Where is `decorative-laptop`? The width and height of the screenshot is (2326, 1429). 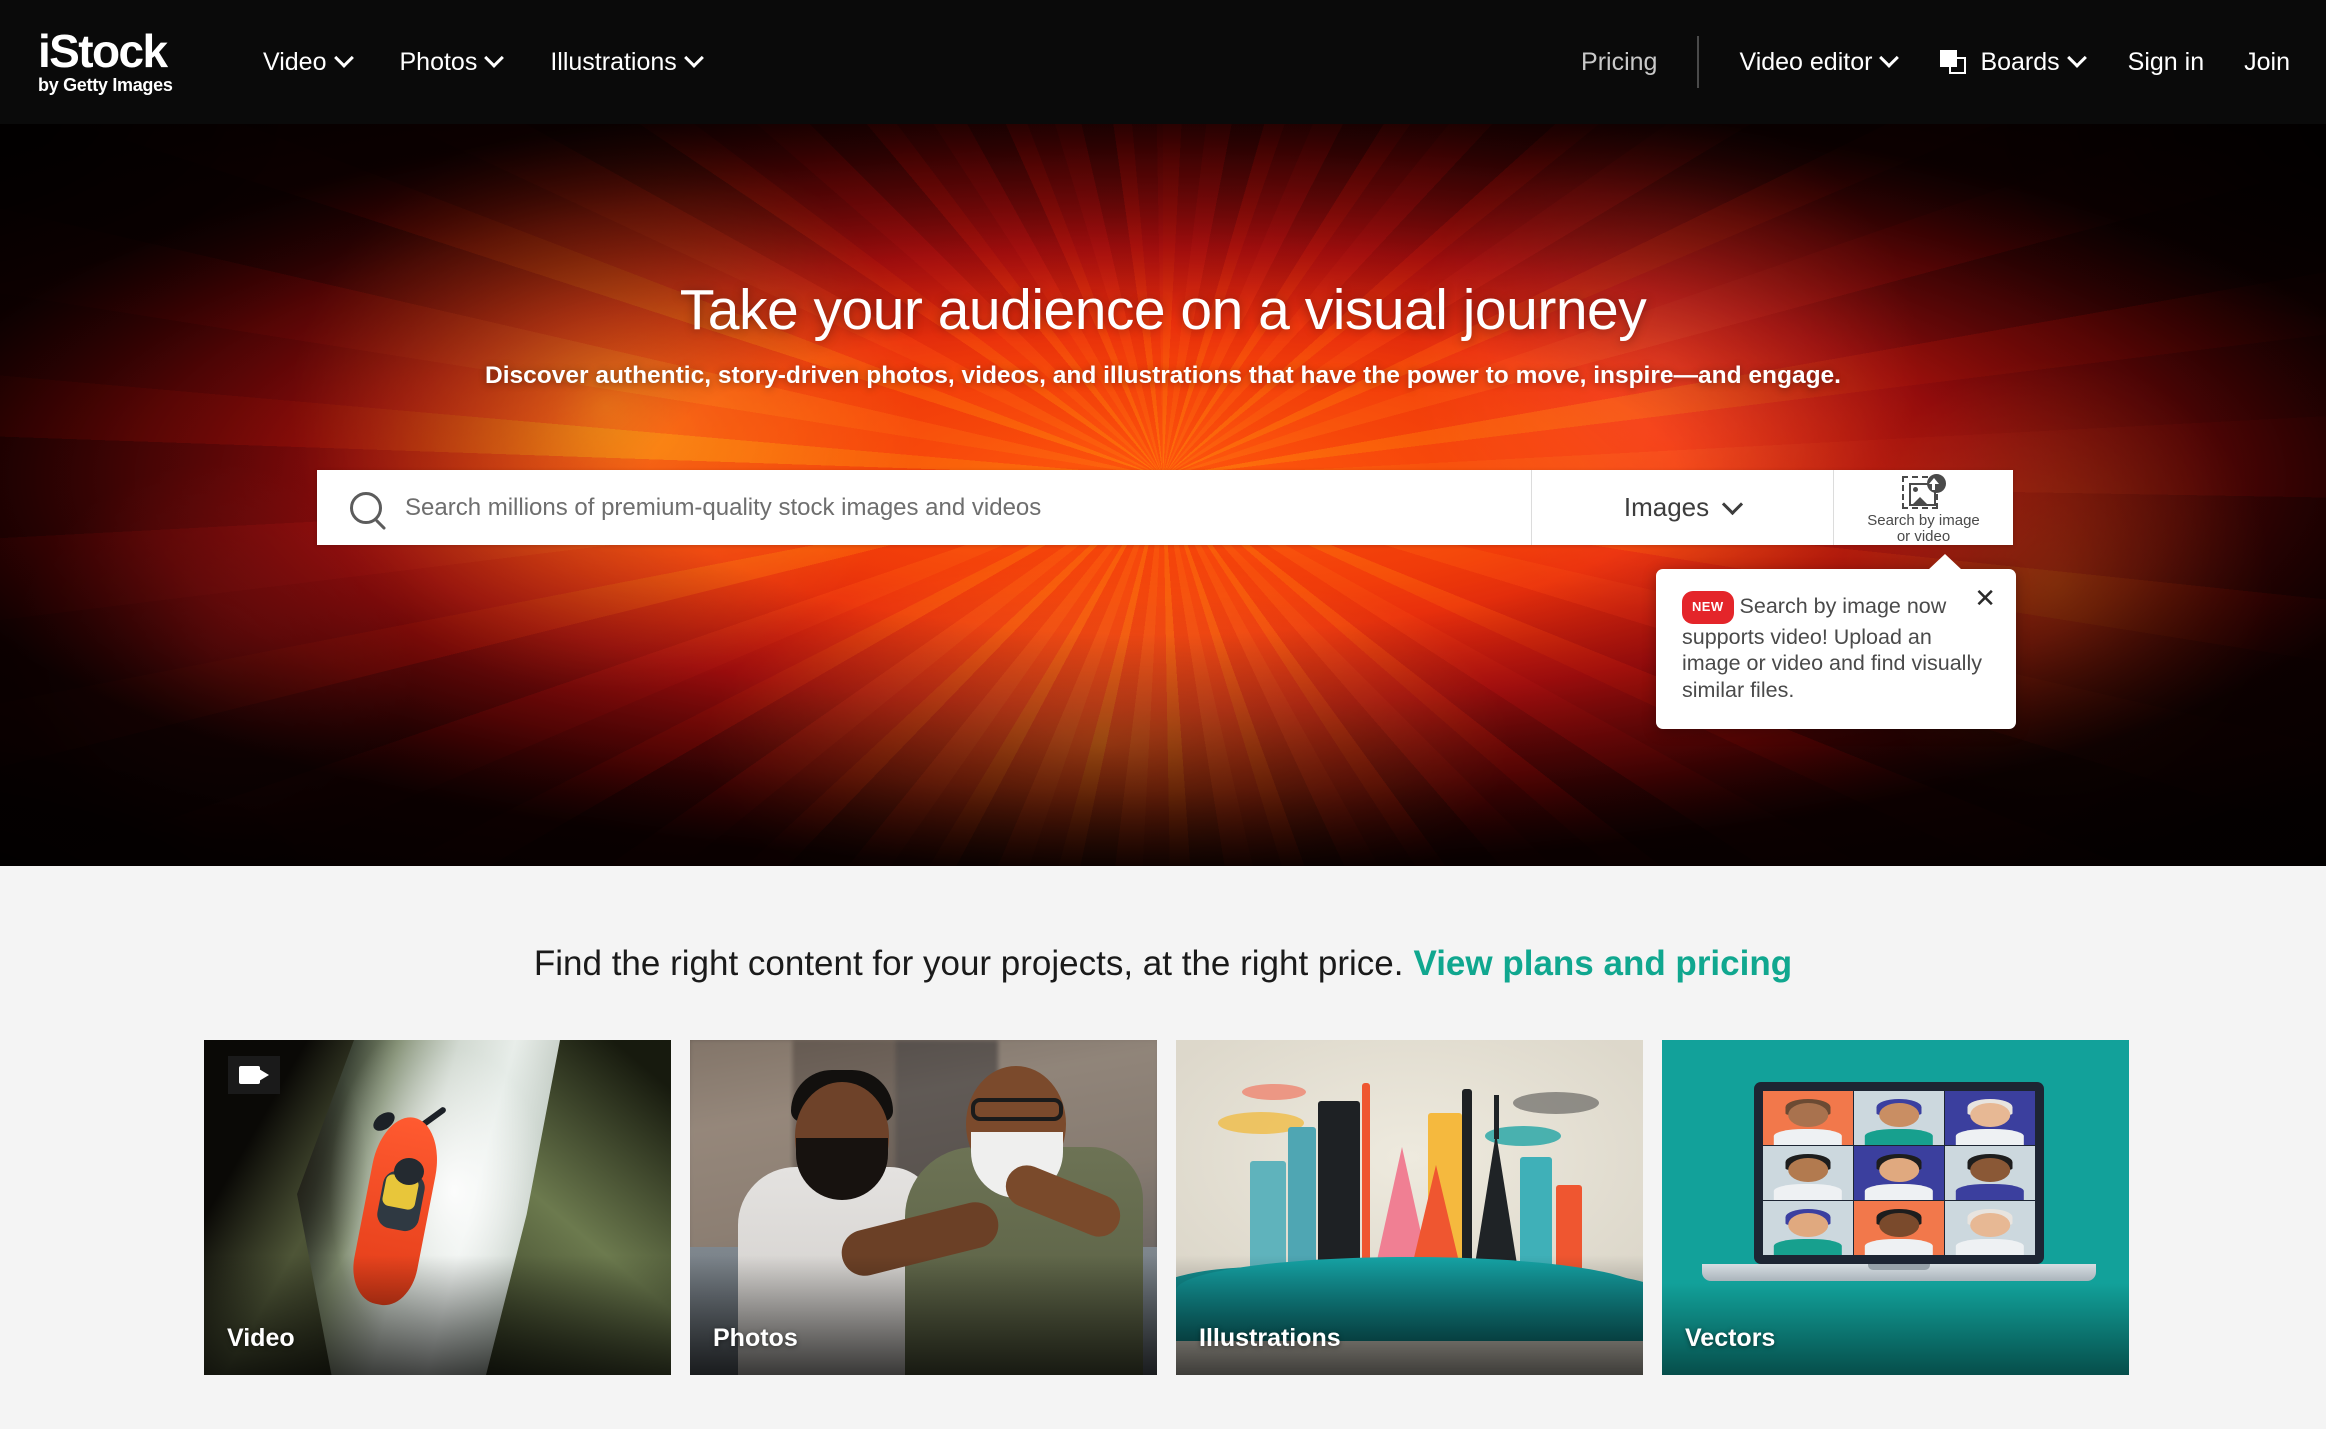 decorative-laptop is located at coordinates (1899, 1181).